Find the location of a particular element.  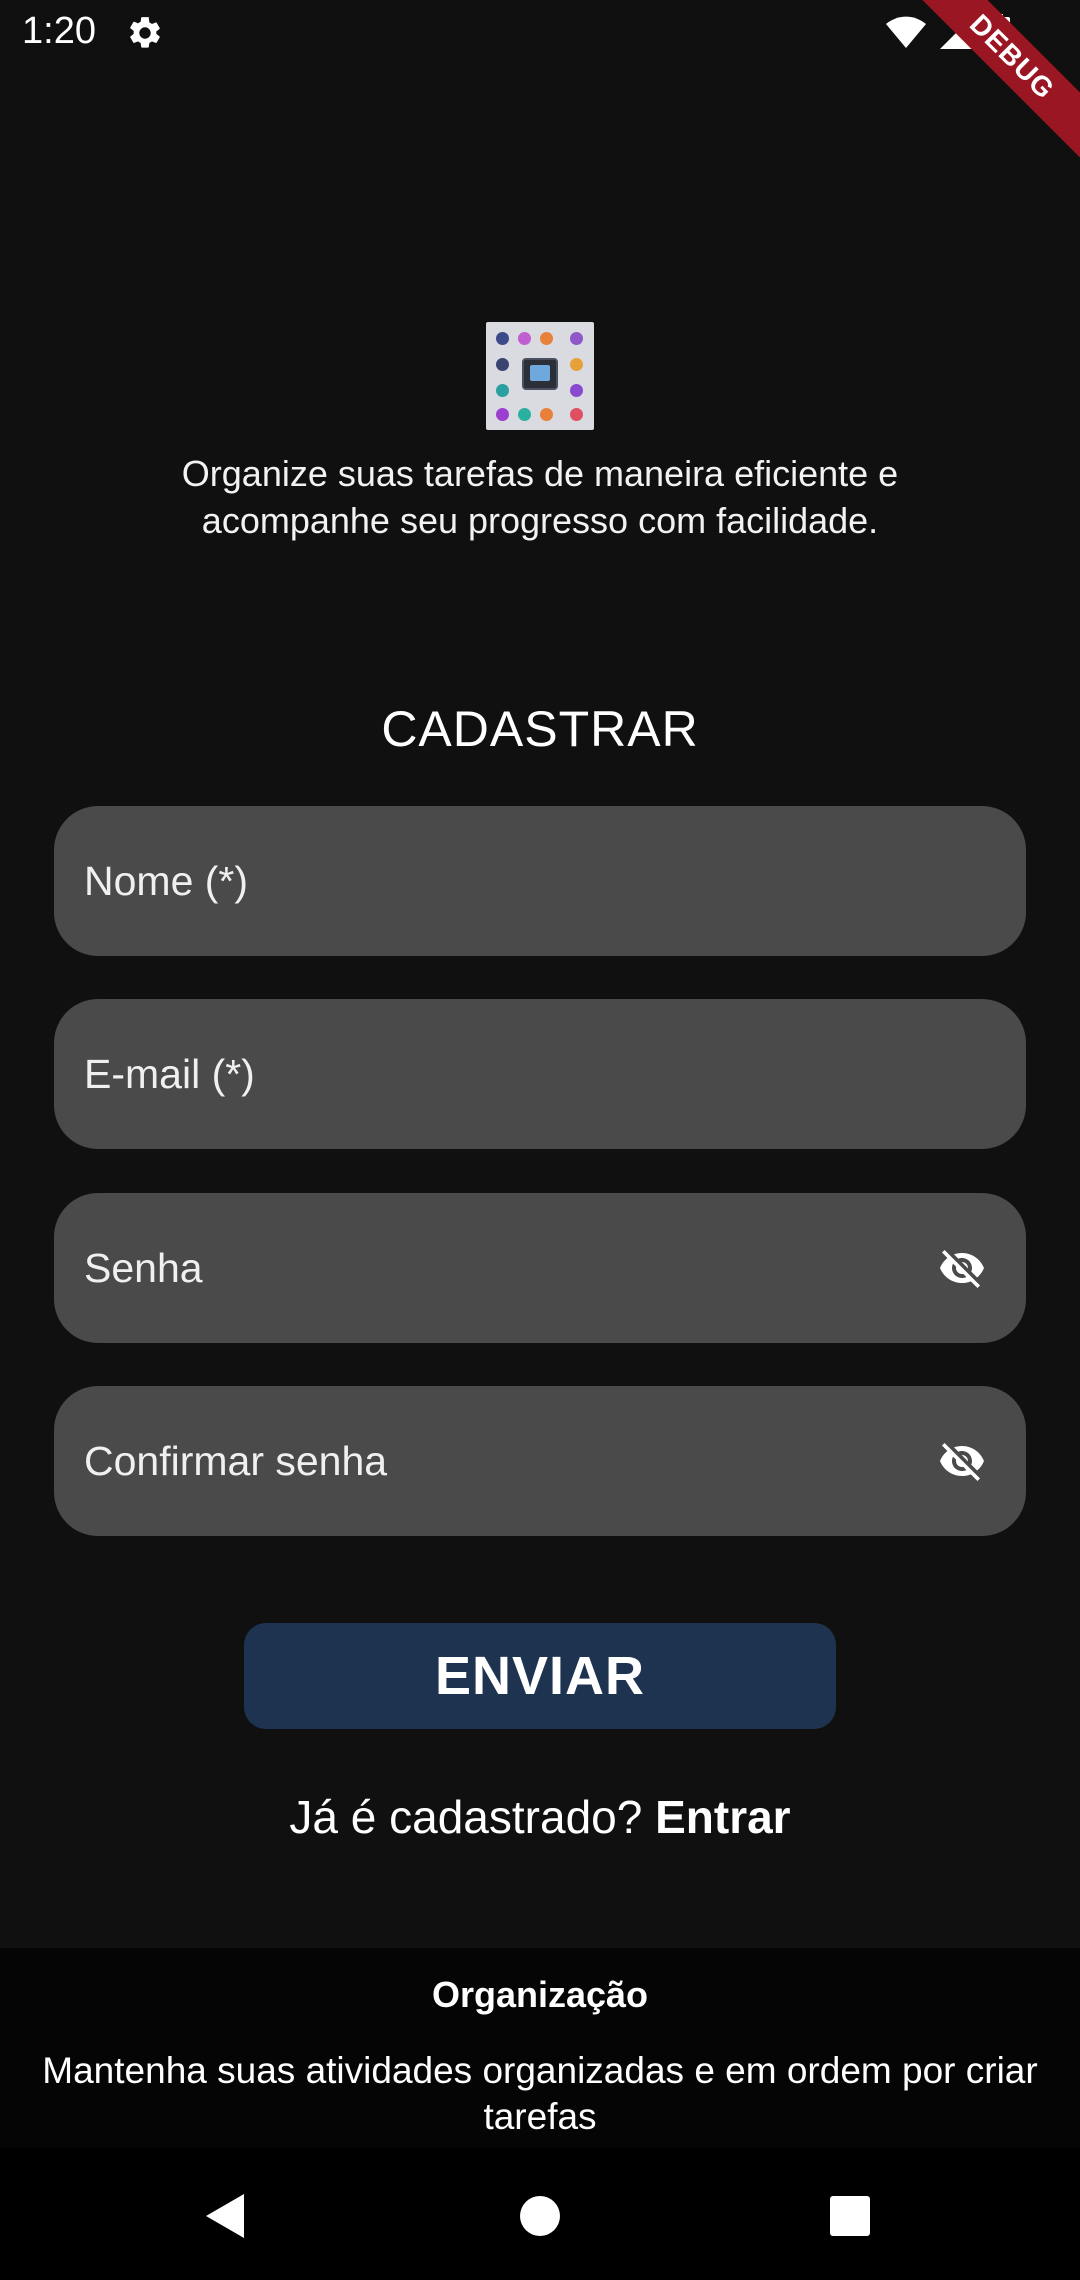

info-title: Organização is located at coordinates (540, 1994).